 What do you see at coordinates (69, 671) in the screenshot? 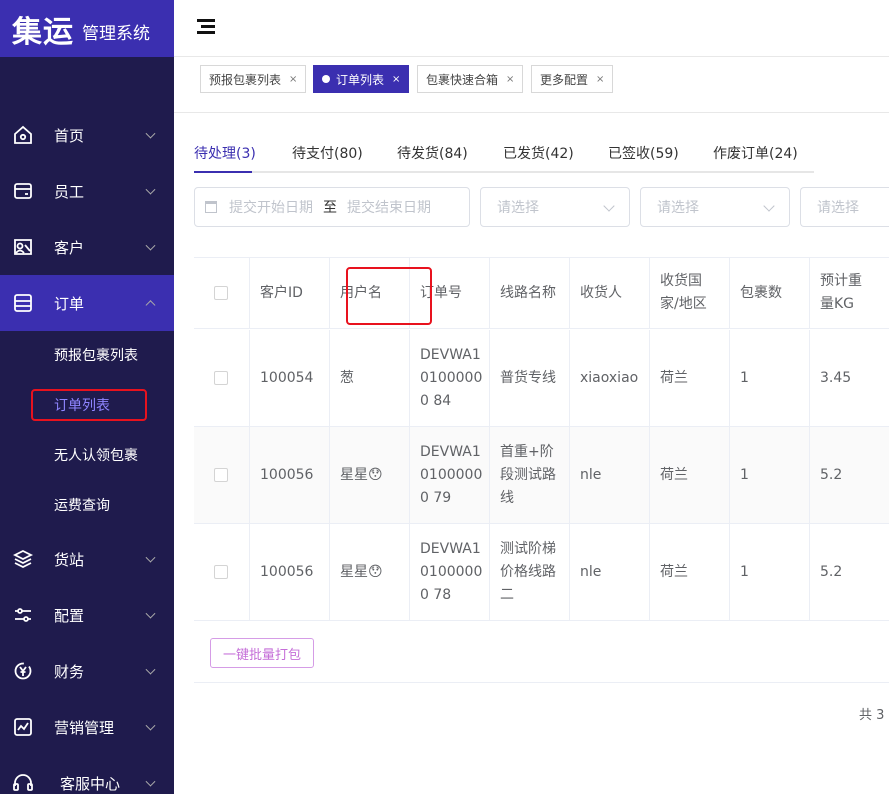
I see `sidebar-item-label: 财务` at bounding box center [69, 671].